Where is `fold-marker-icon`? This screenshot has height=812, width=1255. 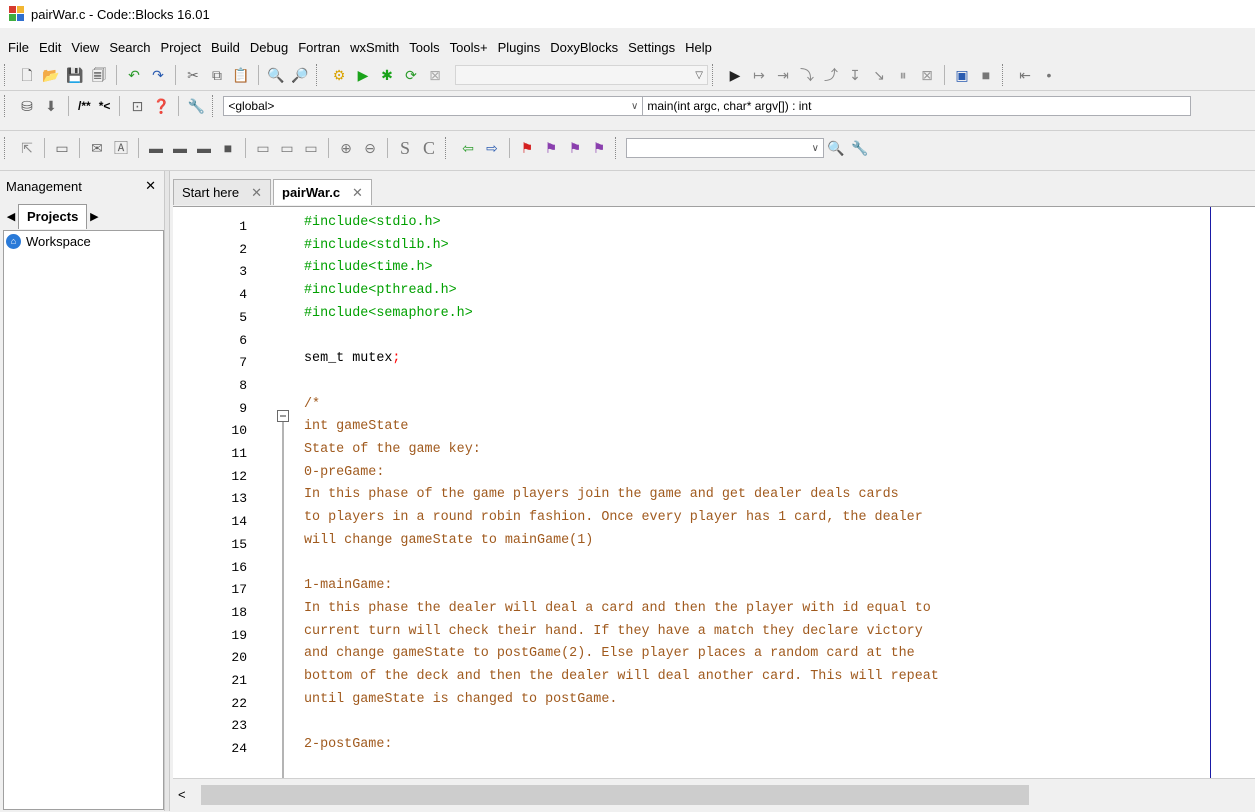 fold-marker-icon is located at coordinates (283, 493).